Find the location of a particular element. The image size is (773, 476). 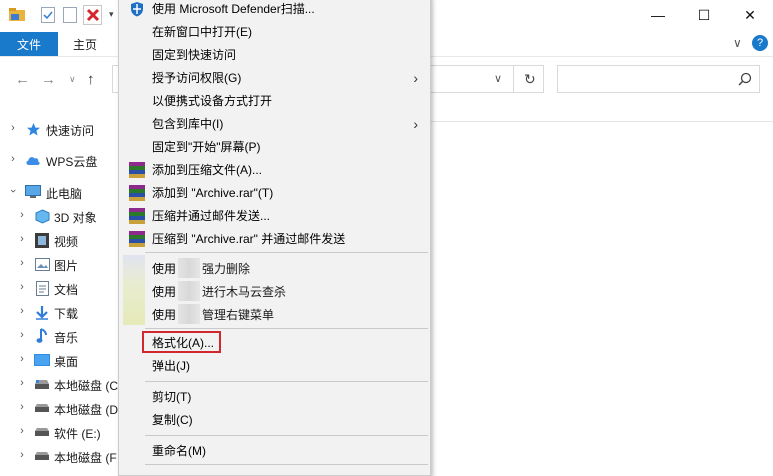

delete-x-icon is located at coordinates (92, 15).